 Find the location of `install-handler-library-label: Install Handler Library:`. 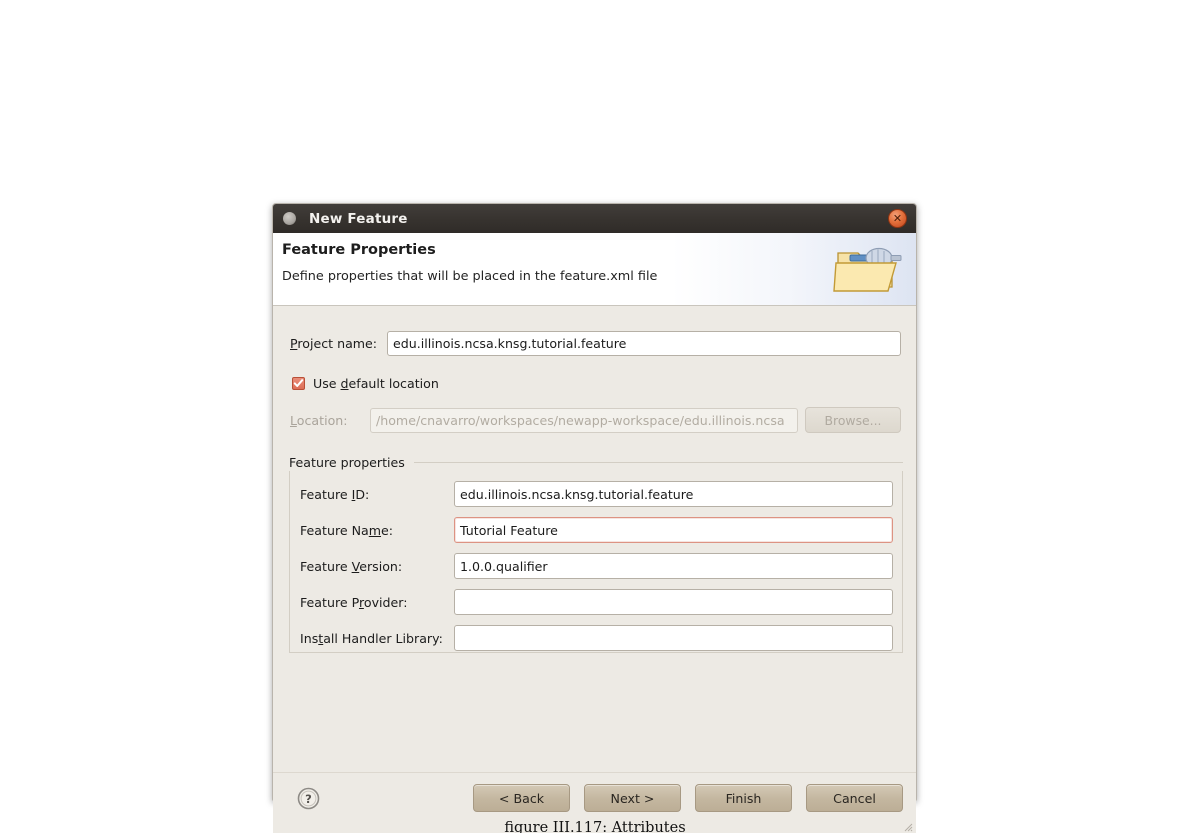

install-handler-library-label: Install Handler Library: is located at coordinates (371, 638).